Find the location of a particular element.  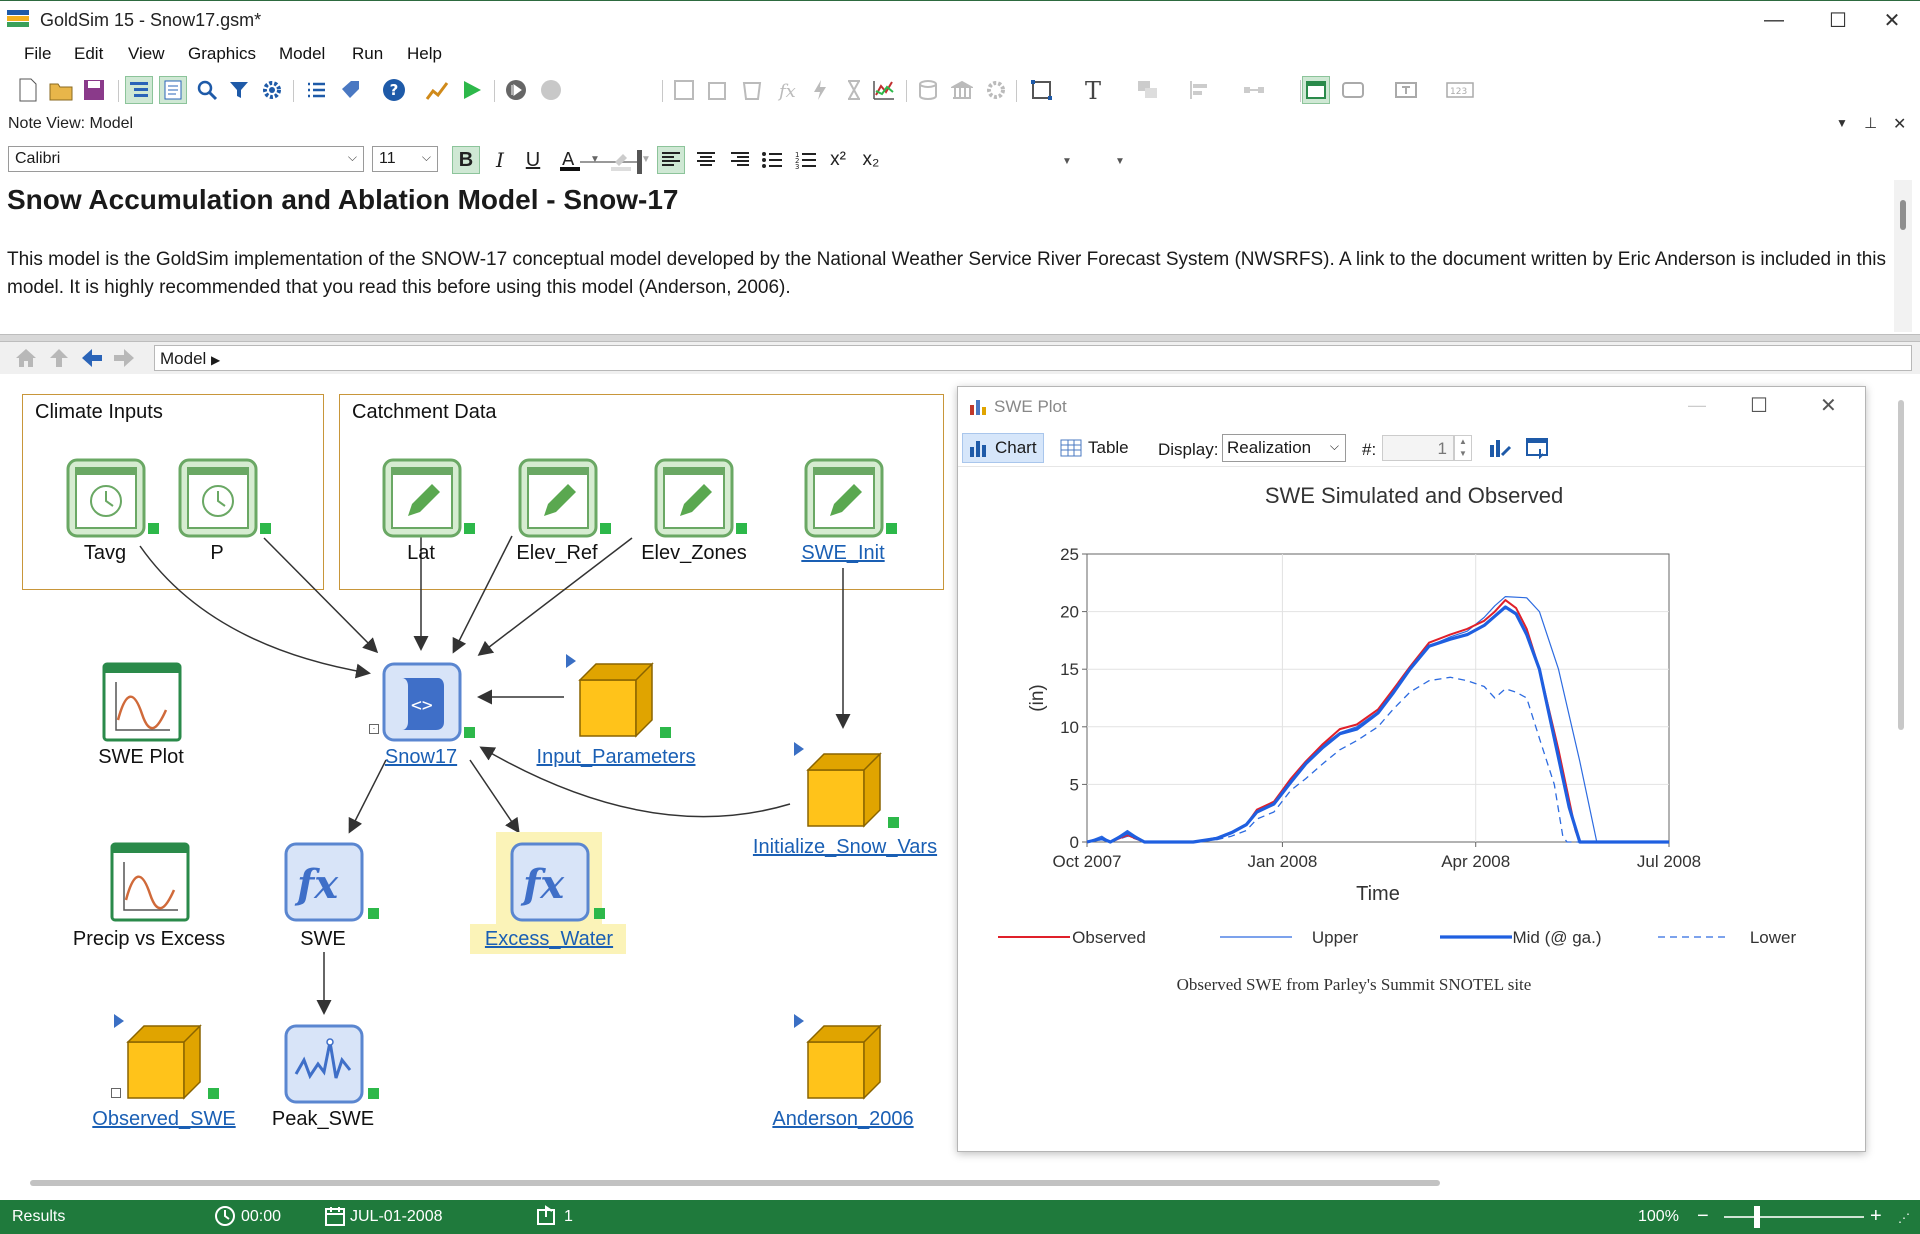

expand-icon: · is located at coordinates (374, 729).